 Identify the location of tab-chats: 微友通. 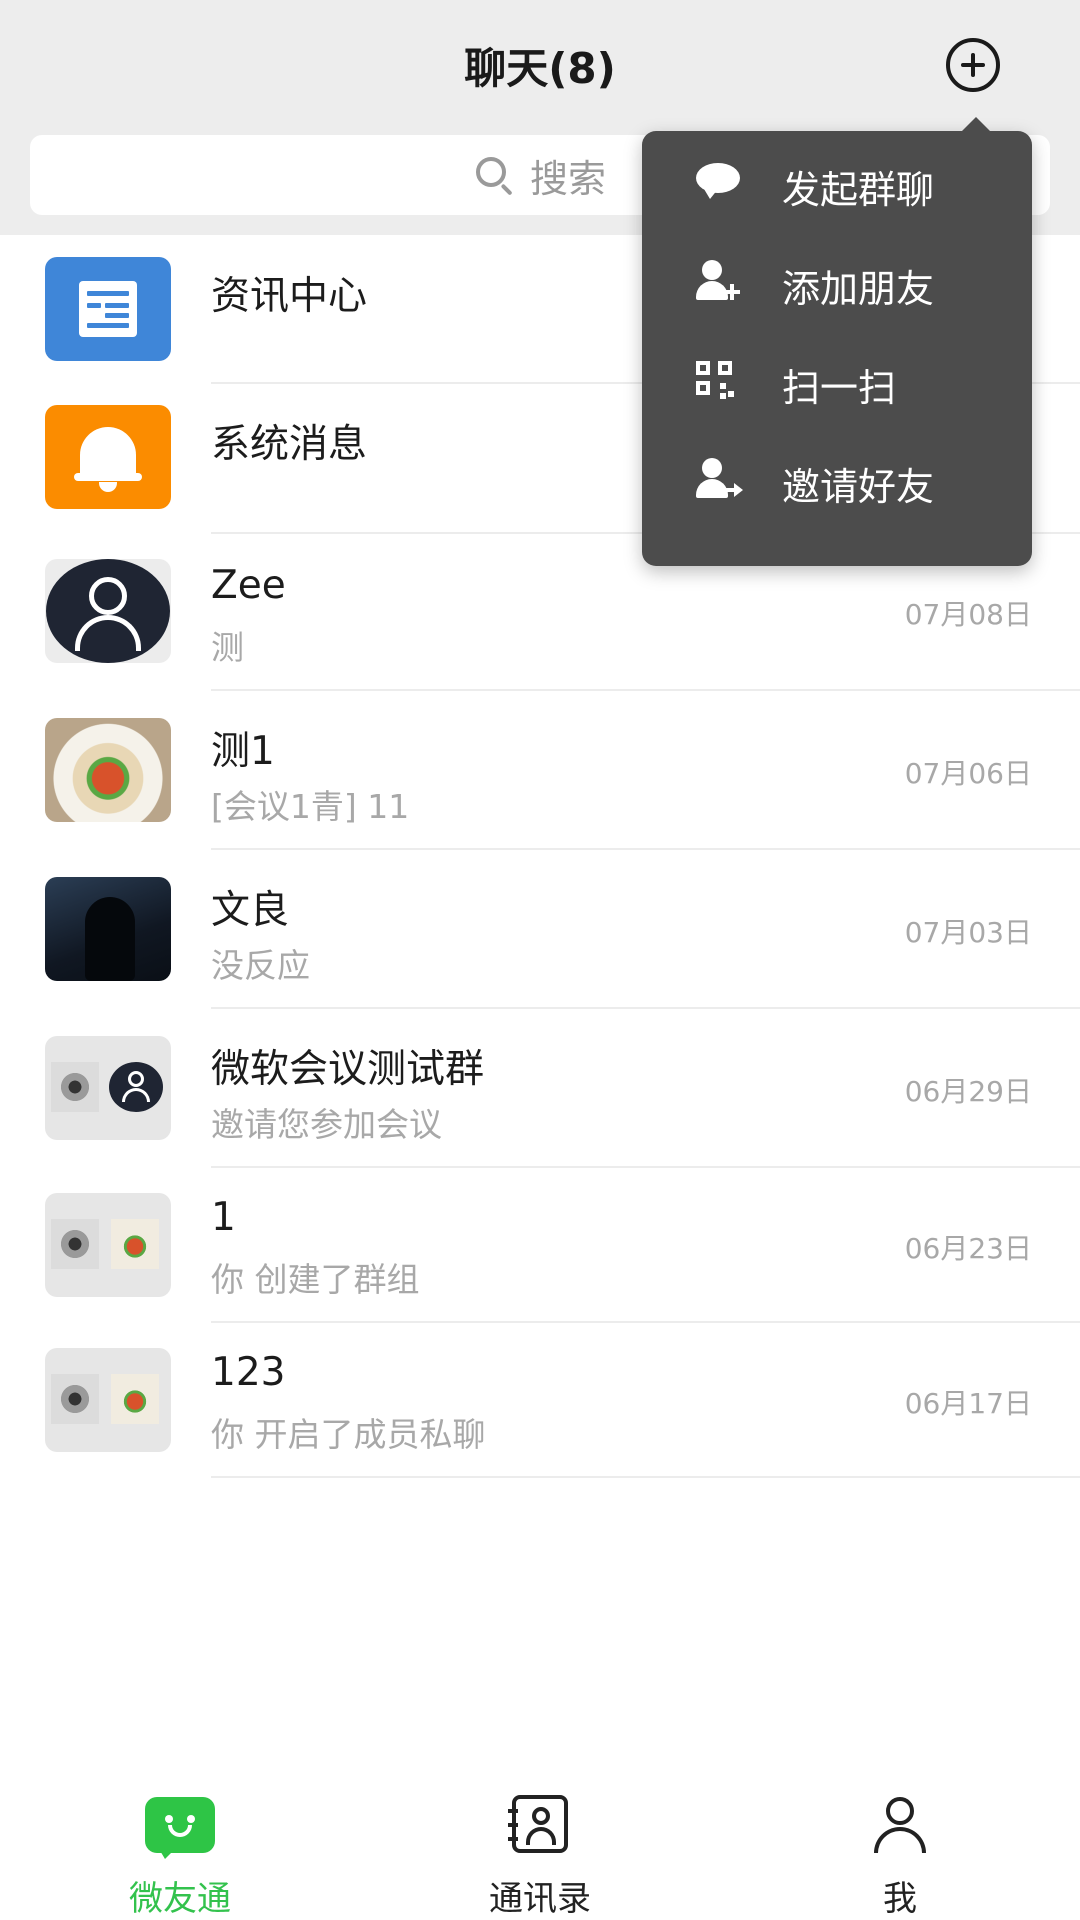
(180, 1847).